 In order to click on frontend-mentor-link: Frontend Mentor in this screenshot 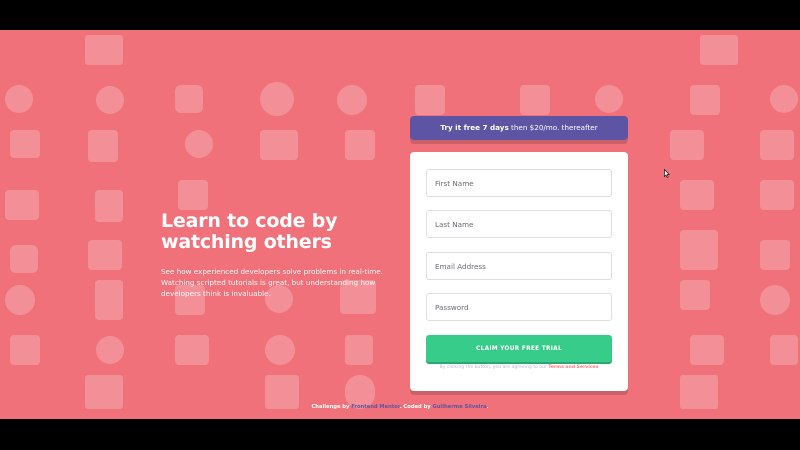, I will do `click(375, 407)`.